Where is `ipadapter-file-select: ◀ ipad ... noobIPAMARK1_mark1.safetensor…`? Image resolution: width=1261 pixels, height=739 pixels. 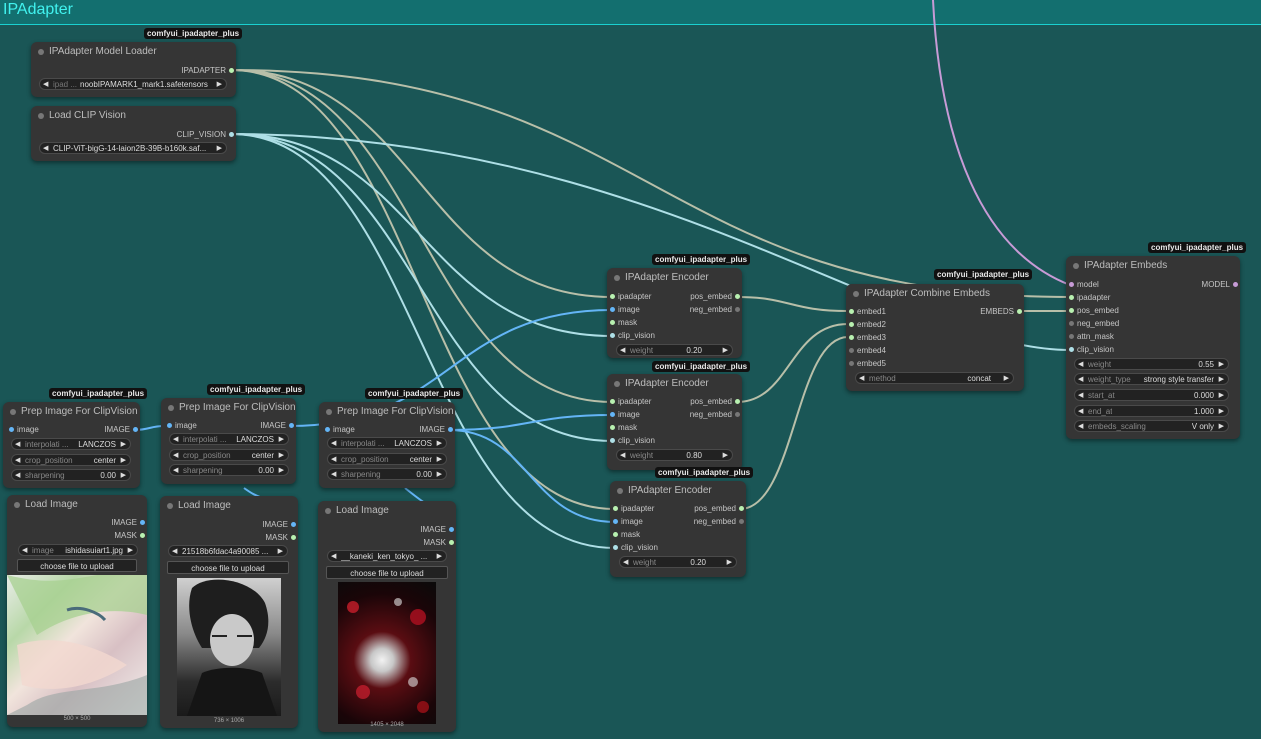 ipadapter-file-select: ◀ ipad ... noobIPAMARK1_mark1.safetensor… is located at coordinates (133, 84).